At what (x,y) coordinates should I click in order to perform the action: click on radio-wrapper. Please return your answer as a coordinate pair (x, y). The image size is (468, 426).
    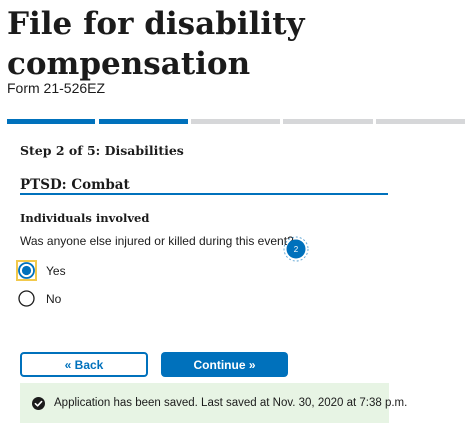
    Looking at the image, I should click on (26, 298).